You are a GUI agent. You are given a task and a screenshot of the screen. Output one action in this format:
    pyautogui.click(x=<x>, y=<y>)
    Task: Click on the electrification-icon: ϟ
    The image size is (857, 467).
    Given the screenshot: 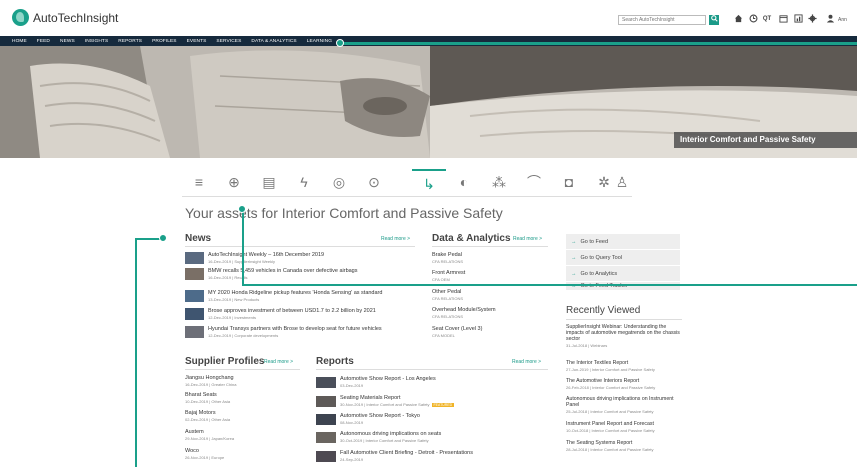 What is the action you would take?
    pyautogui.click(x=304, y=182)
    